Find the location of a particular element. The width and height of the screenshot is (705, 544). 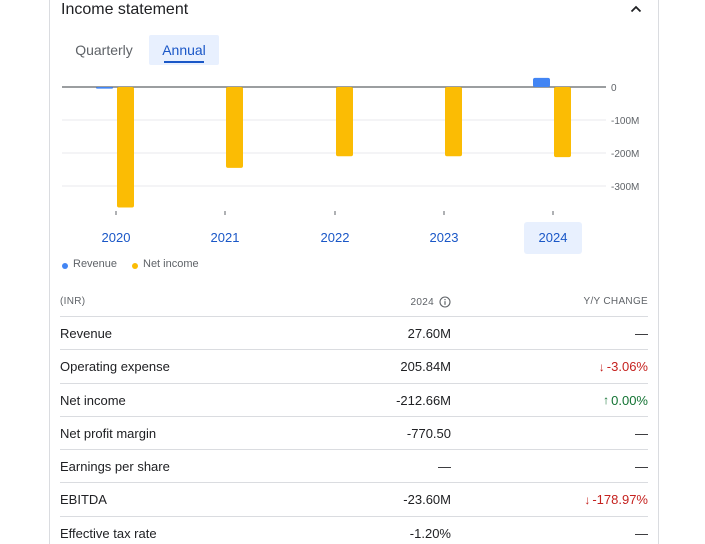

header-year-label: 2024 is located at coordinates (422, 302).